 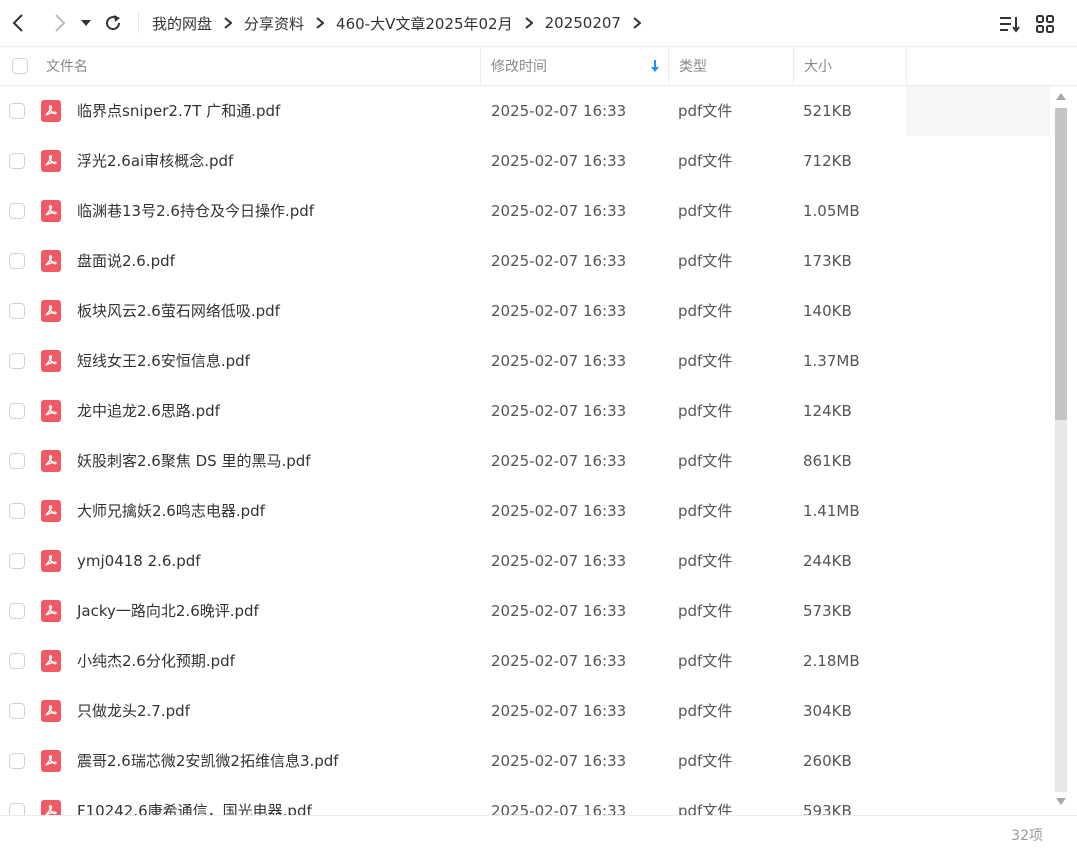 I want to click on breadcrumb-item-folder: 460-大V文章2025年02月, so click(x=424, y=23).